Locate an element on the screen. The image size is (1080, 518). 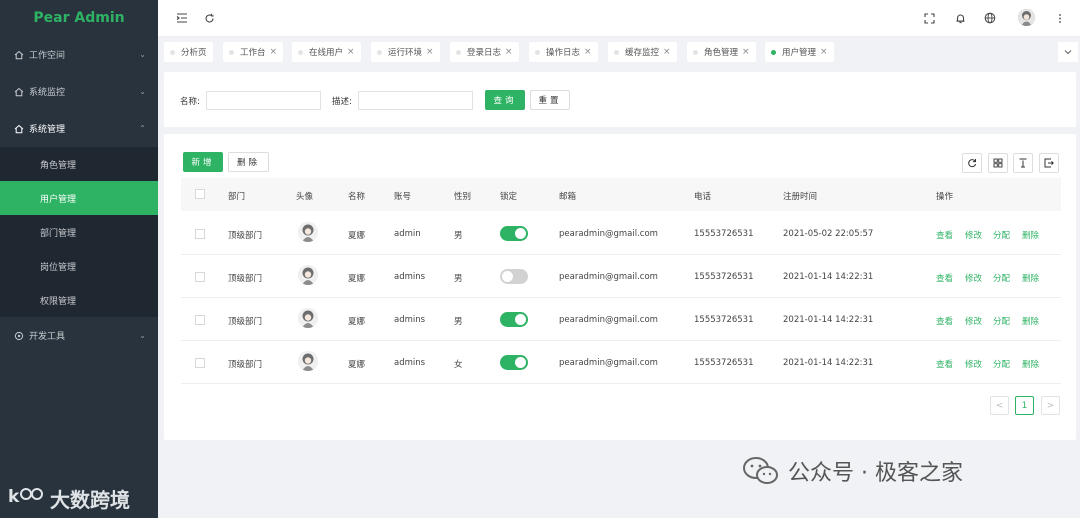
column-header: 名称 is located at coordinates (357, 197).